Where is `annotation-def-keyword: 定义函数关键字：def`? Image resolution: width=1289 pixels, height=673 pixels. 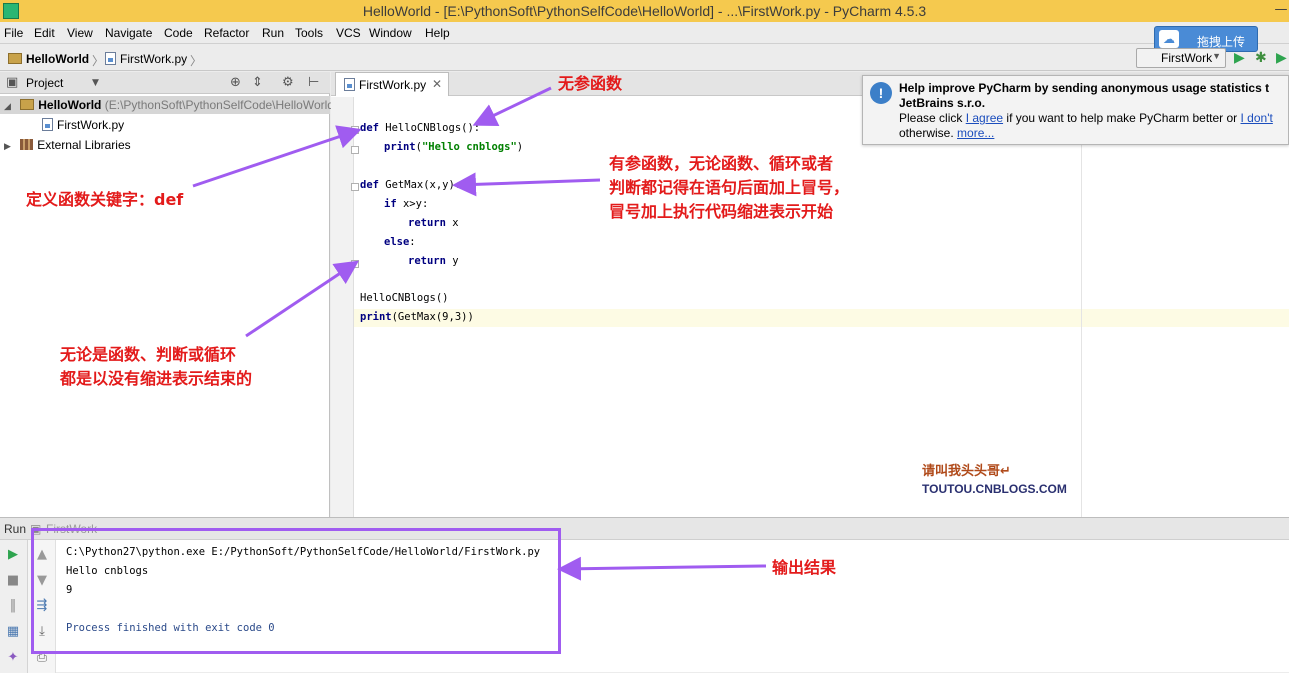 annotation-def-keyword: 定义函数关键字：def is located at coordinates (105, 199).